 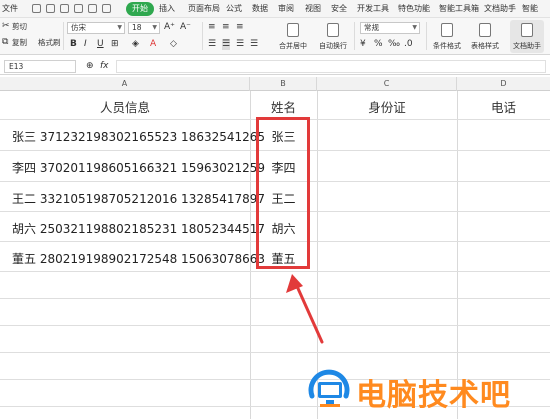 I want to click on header-cell-id-card: 身份证, so click(x=387, y=106).